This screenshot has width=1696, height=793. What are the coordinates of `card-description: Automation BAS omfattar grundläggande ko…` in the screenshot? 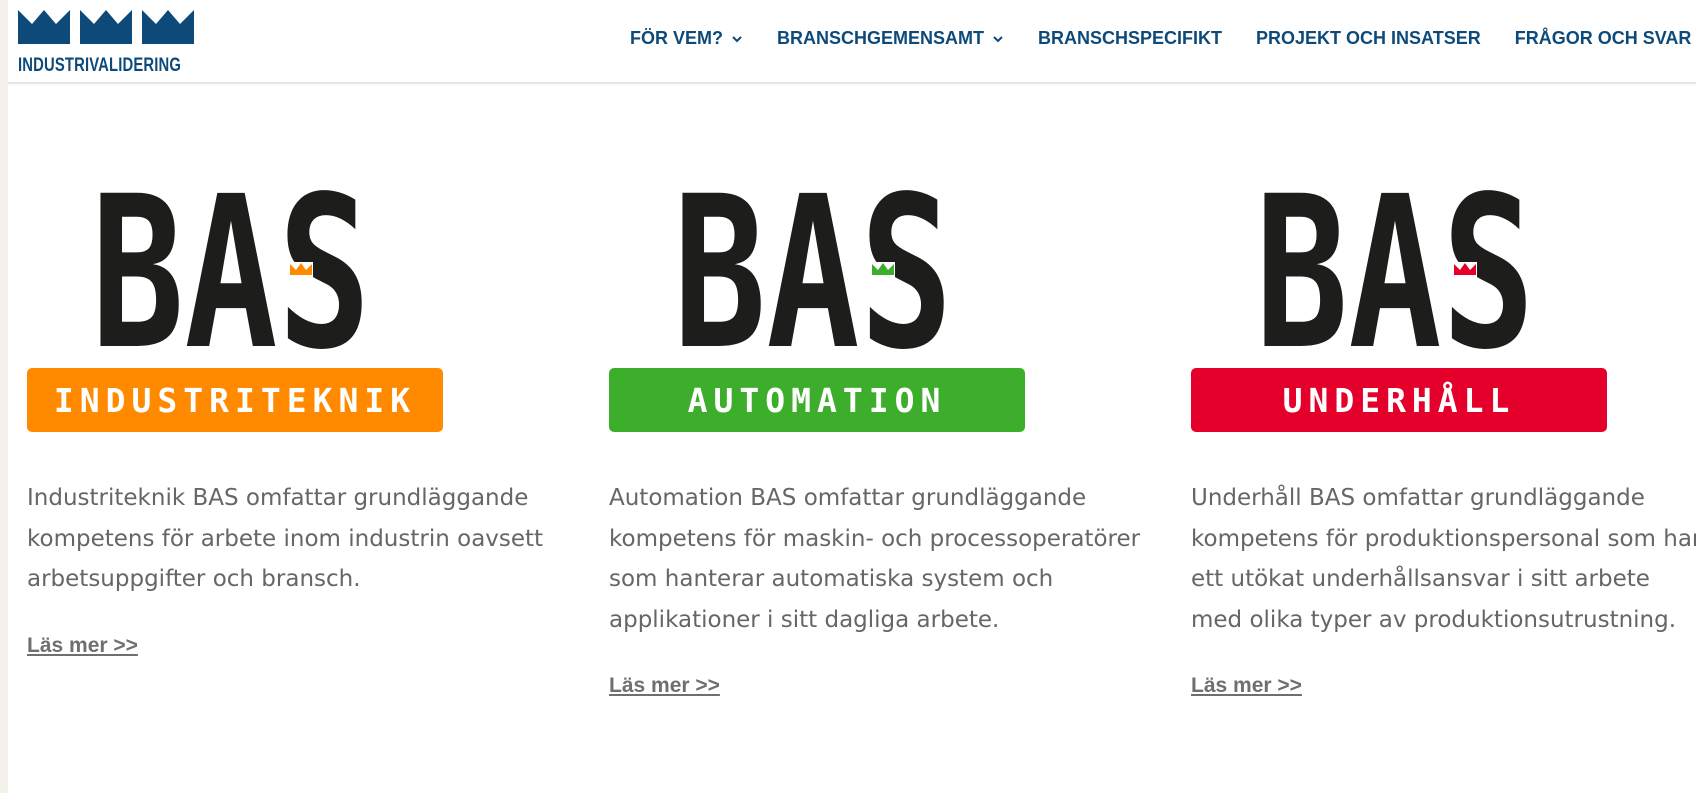 It's located at (875, 559).